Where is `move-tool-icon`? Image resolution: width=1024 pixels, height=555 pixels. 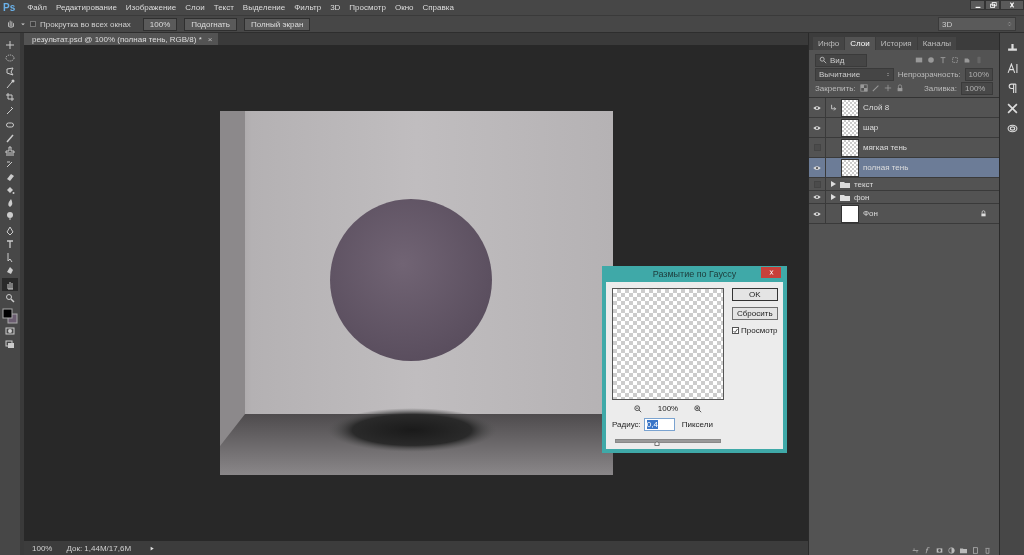
move-tool-icon is located at coordinates (10, 44).